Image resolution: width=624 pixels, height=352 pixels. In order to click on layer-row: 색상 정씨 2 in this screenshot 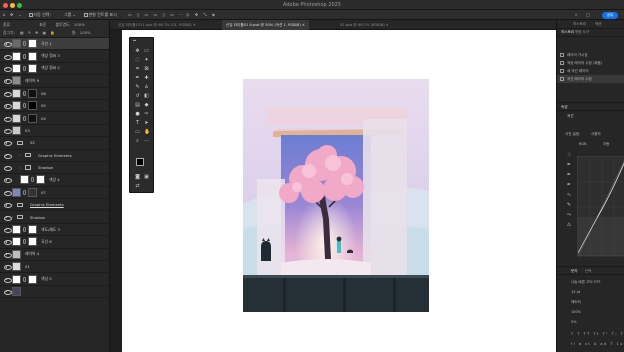, I will do `click(54, 69)`.